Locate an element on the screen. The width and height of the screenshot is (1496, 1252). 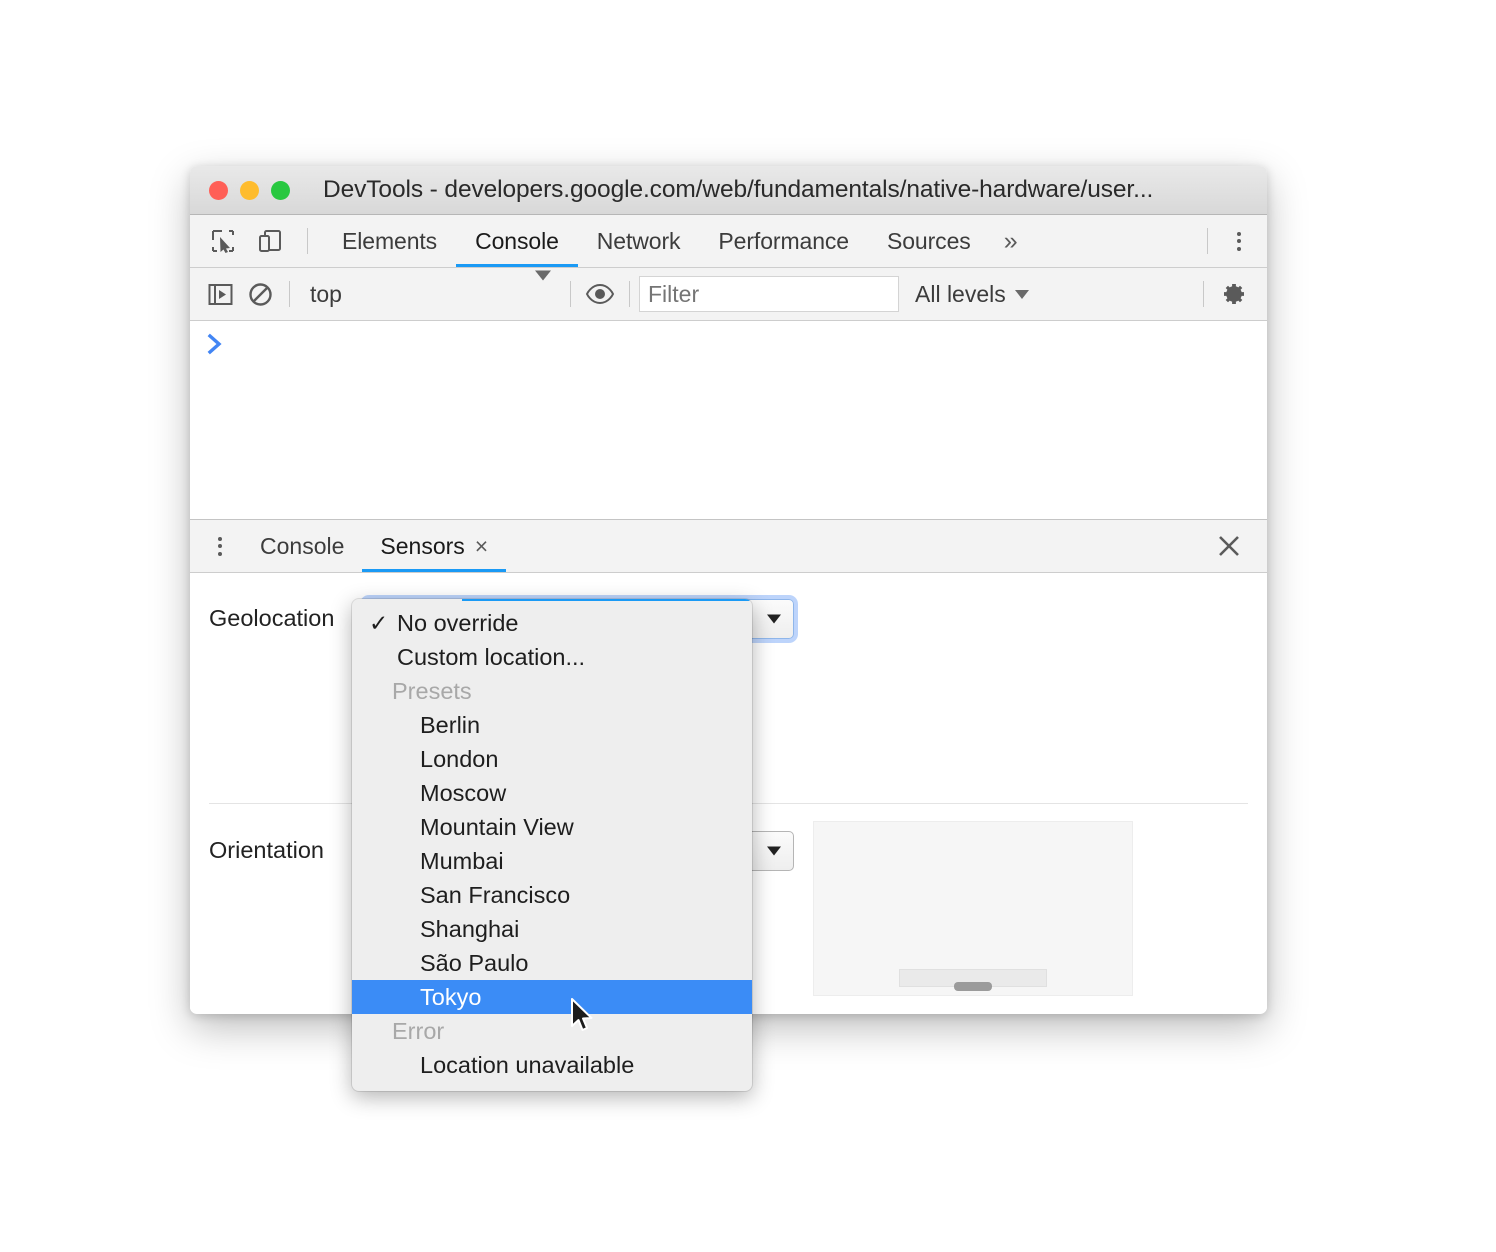
menu-item-label: Moscow is located at coordinates (463, 792).